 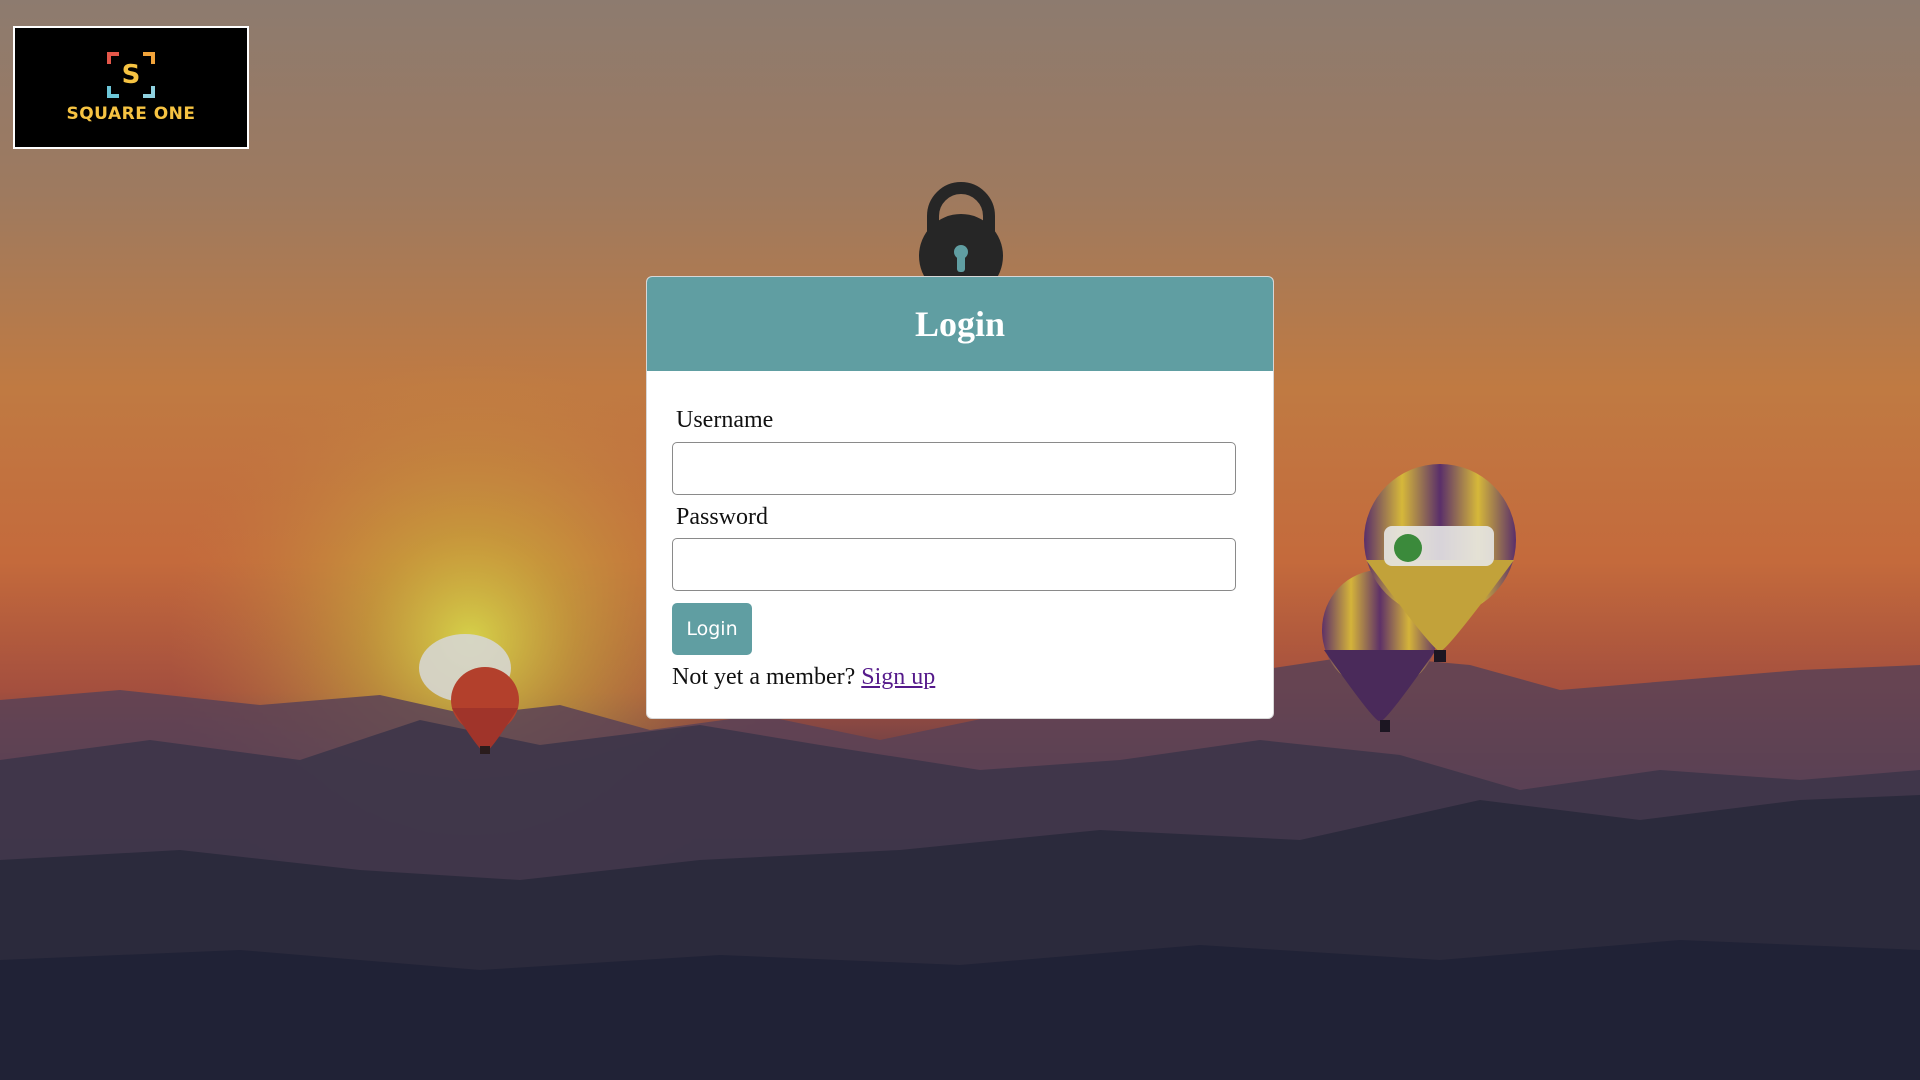 I want to click on login-title: Login, so click(x=960, y=324).